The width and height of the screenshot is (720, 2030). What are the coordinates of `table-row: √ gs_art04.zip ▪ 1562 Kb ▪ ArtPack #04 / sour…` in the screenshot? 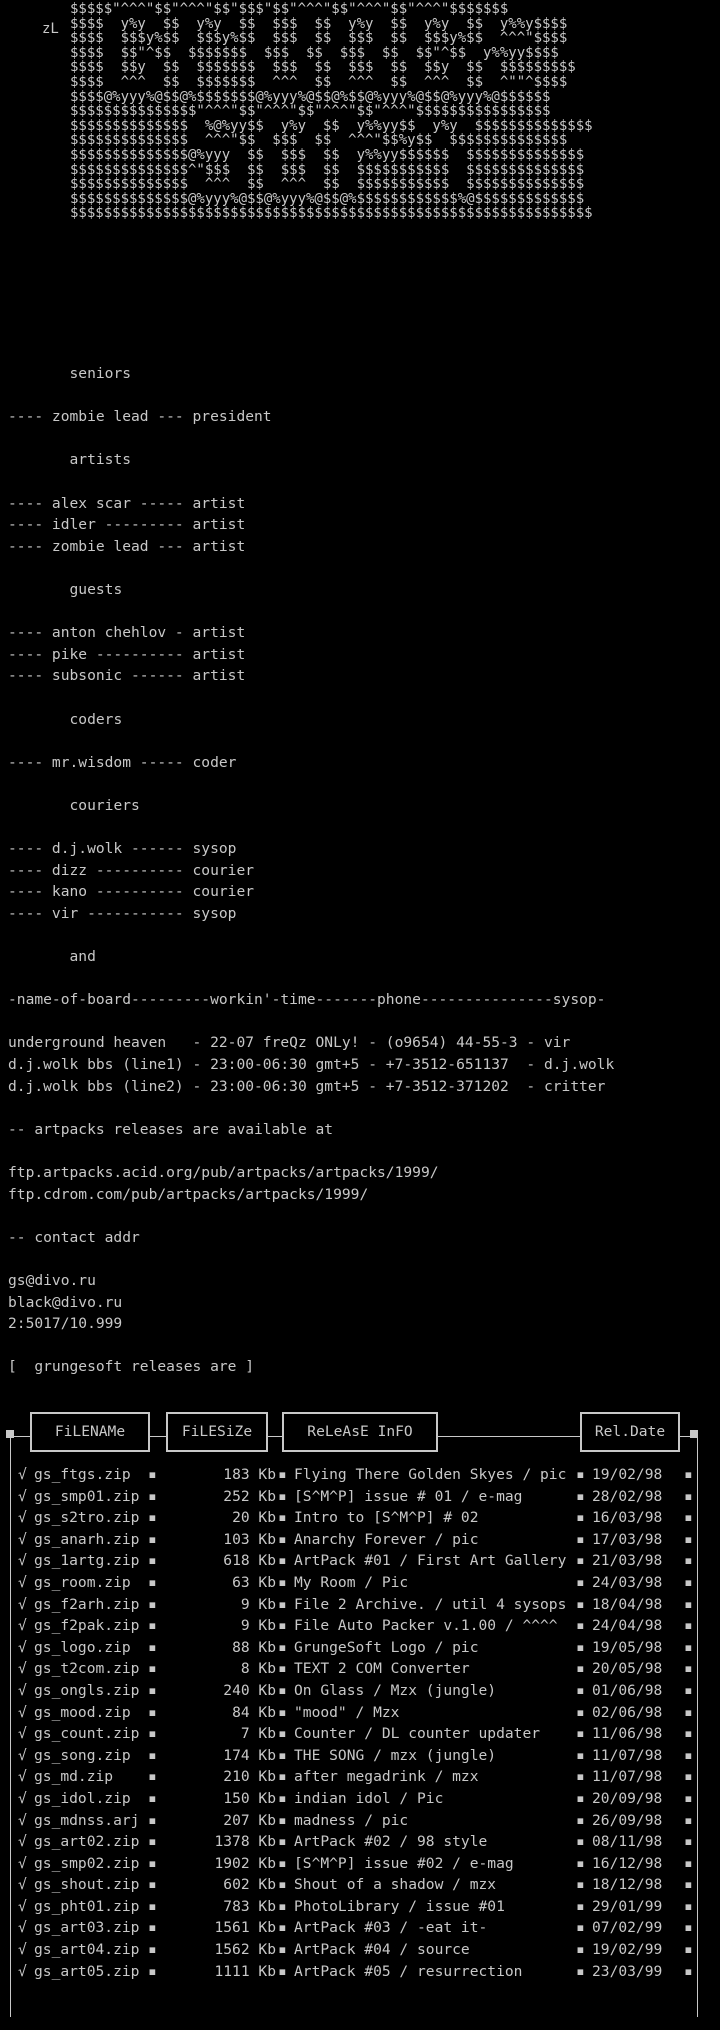 It's located at (354, 1950).